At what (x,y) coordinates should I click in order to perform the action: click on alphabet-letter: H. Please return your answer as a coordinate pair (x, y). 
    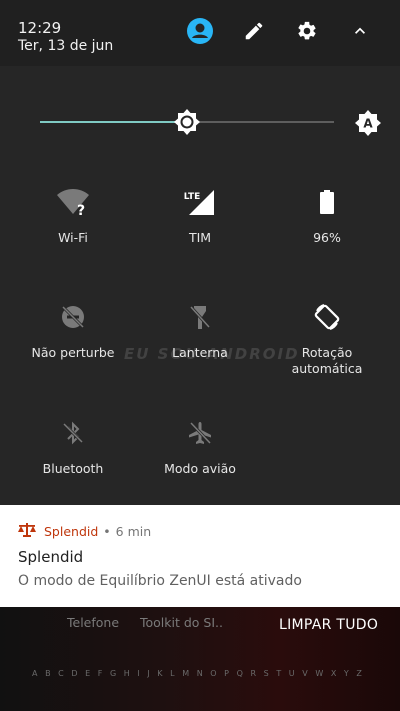
    Looking at the image, I should click on (126, 673).